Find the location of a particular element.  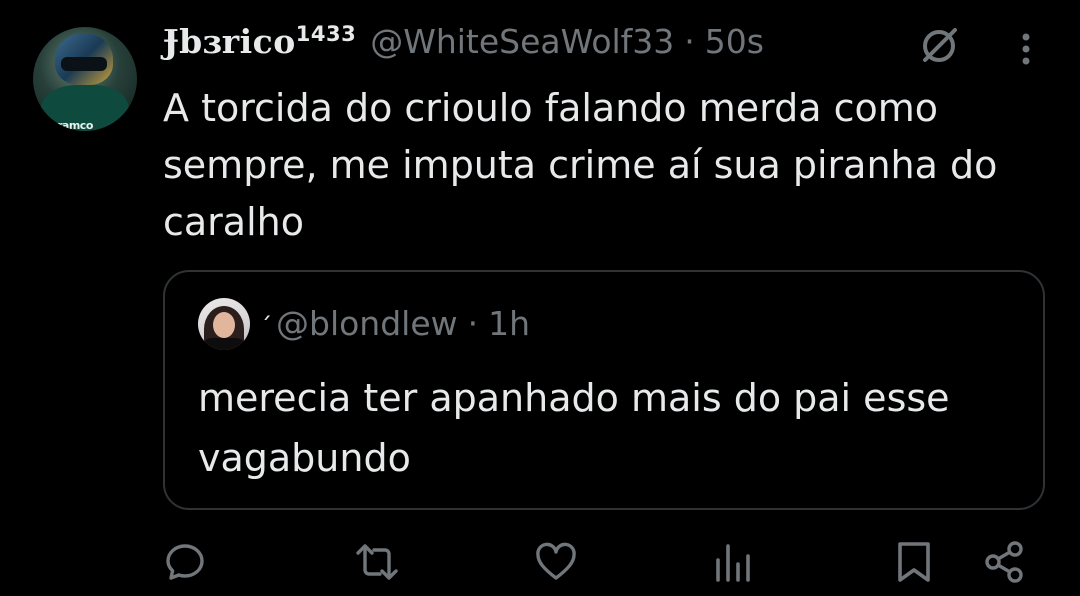

quoted-avatar-face is located at coordinates (224, 325).